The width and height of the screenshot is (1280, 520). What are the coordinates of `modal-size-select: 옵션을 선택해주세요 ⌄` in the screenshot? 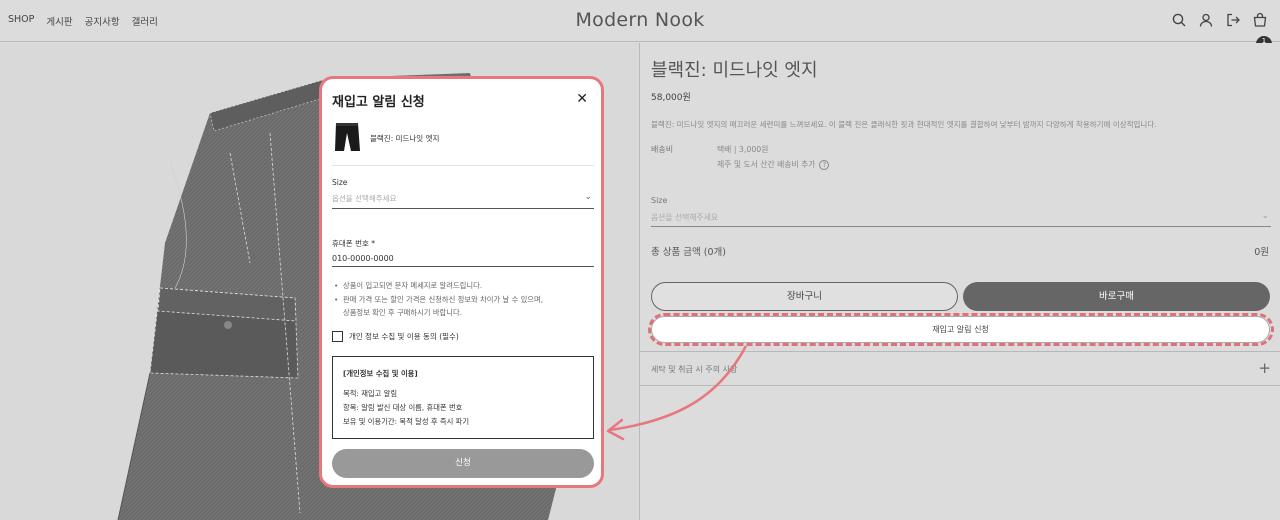 It's located at (463, 200).